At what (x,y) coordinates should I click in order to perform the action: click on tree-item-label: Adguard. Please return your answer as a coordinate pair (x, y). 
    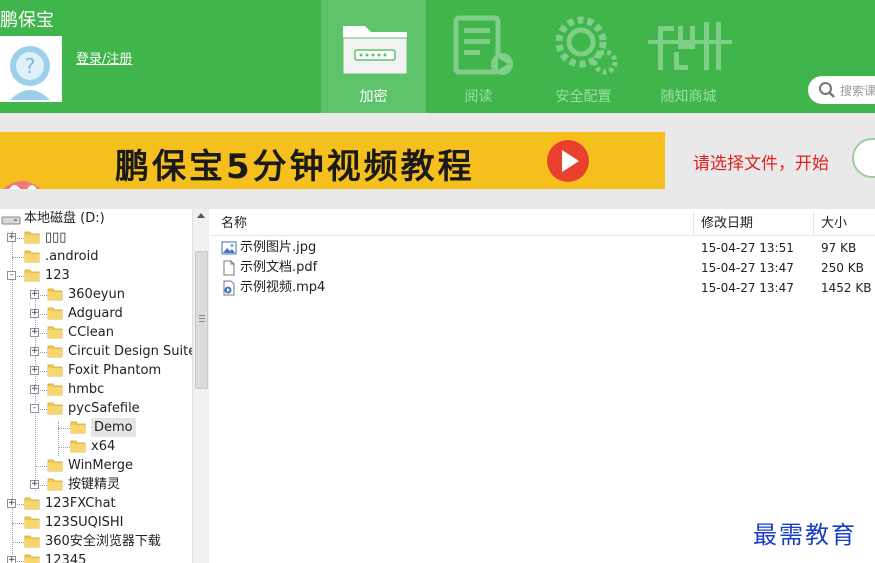
    Looking at the image, I should click on (95, 313).